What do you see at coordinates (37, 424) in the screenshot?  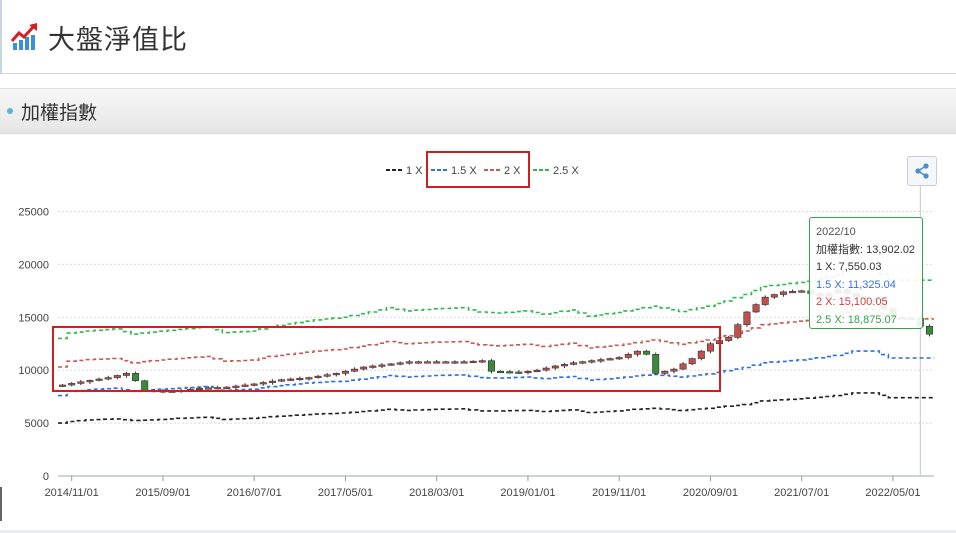 I see `y-tick-label: 5000` at bounding box center [37, 424].